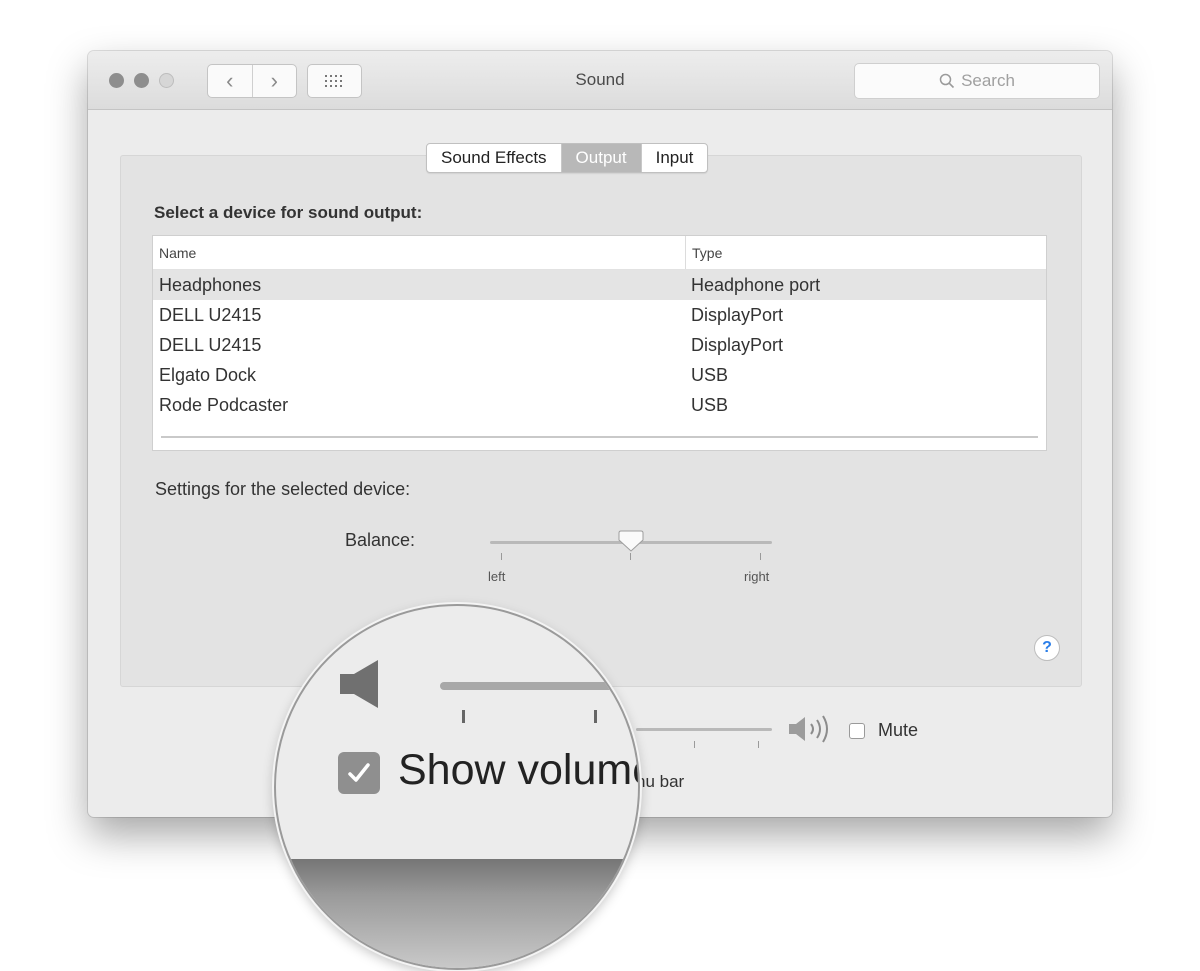 This screenshot has height=971, width=1200. What do you see at coordinates (599, 437) in the screenshot?
I see `horizontal-scrollbar` at bounding box center [599, 437].